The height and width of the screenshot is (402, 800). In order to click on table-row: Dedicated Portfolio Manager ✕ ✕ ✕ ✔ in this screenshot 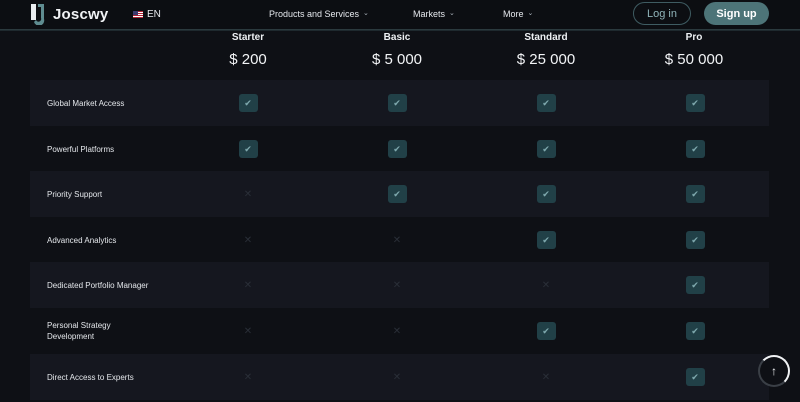, I will do `click(399, 285)`.